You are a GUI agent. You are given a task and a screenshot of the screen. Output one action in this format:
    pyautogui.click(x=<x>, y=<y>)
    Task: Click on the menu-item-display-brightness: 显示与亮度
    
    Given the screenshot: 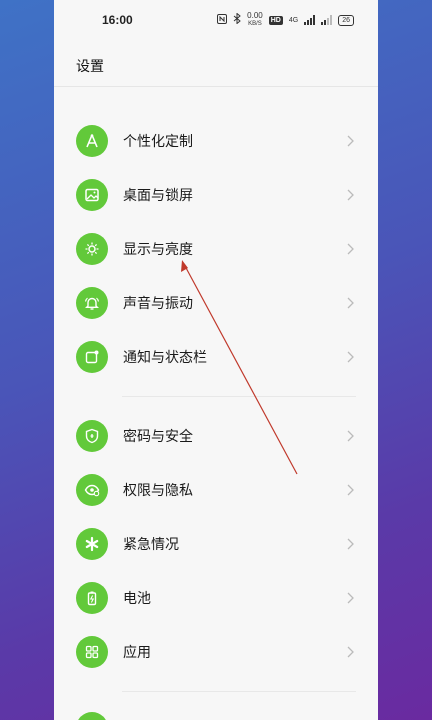 What is the action you would take?
    pyautogui.click(x=216, y=249)
    